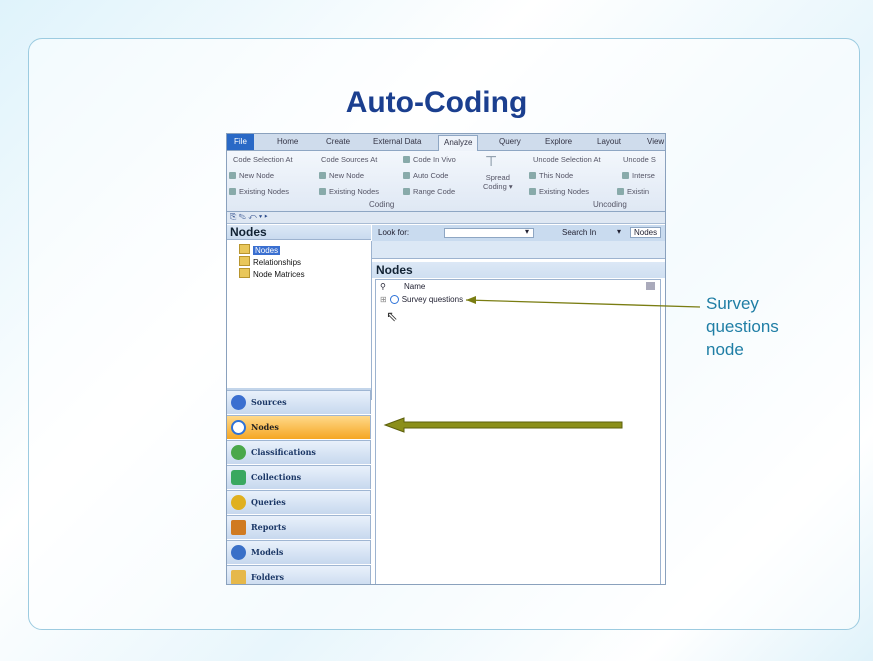 The width and height of the screenshot is (873, 661). What do you see at coordinates (583, 303) in the screenshot?
I see `callout-leader-line` at bounding box center [583, 303].